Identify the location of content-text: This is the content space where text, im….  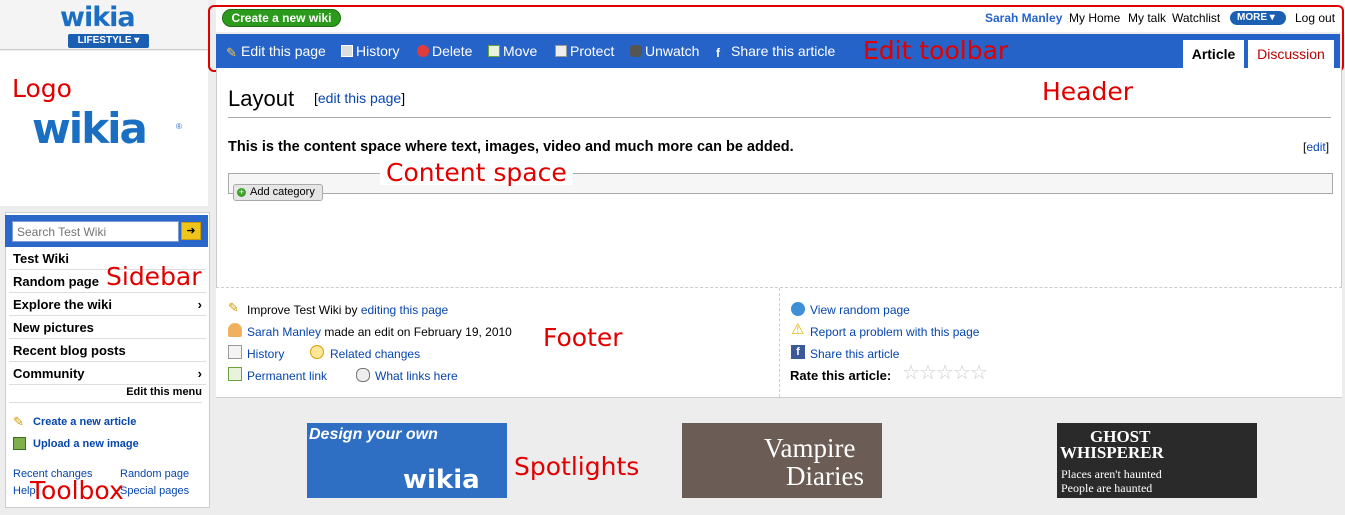
(511, 147).